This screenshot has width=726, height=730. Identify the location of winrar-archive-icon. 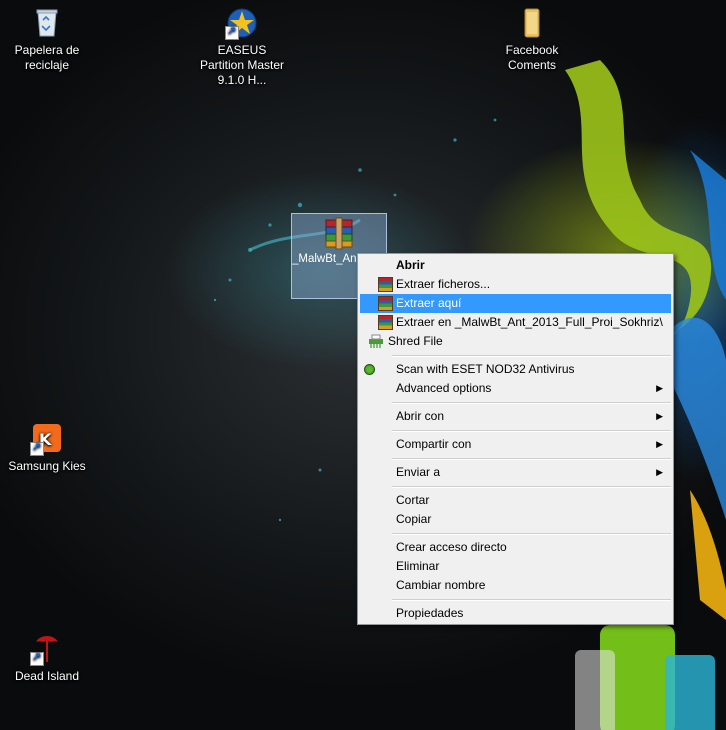
(339, 233).